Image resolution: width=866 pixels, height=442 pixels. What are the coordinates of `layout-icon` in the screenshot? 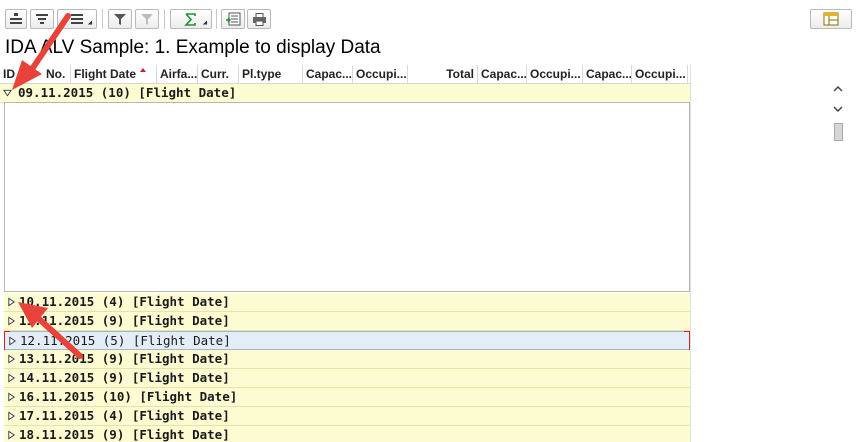 It's located at (831, 19).